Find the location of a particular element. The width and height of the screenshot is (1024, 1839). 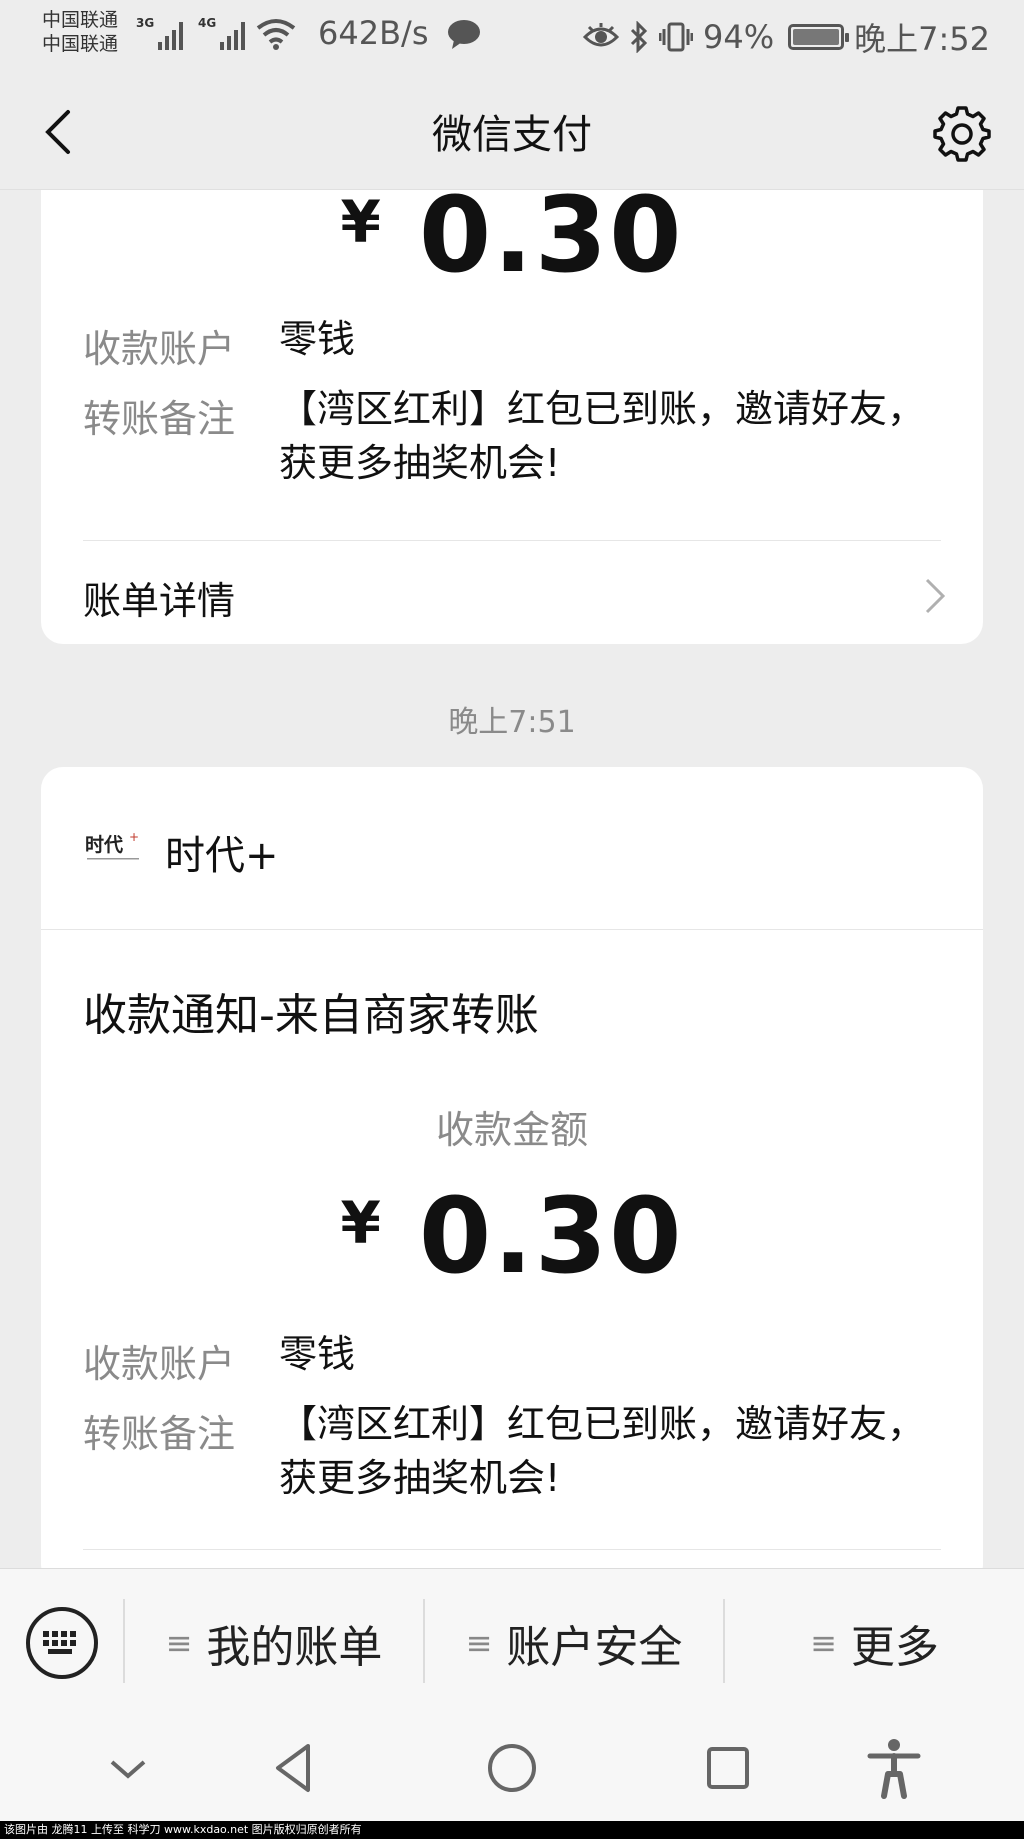

back-triangle-icon is located at coordinates (293, 1768).